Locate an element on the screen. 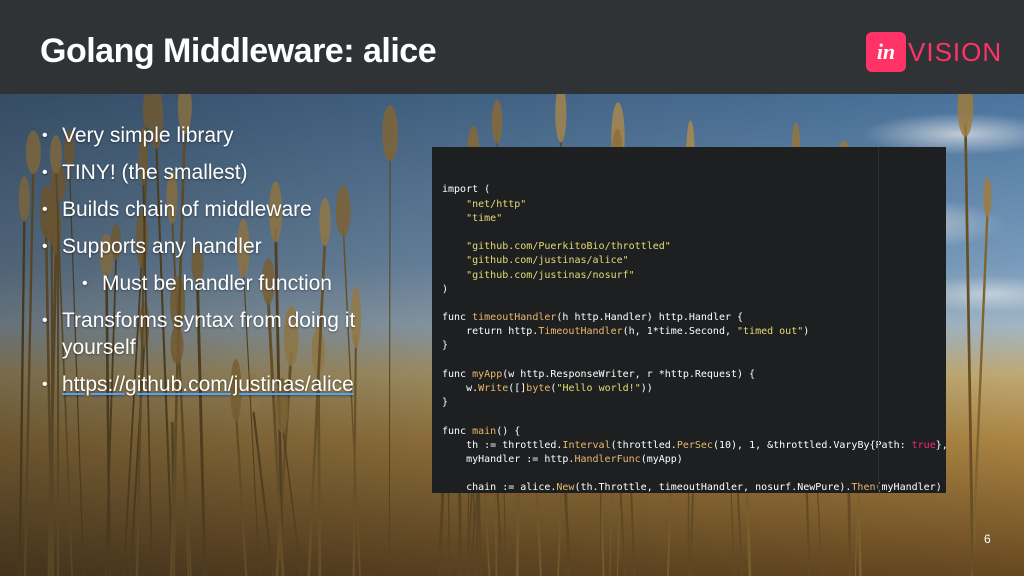 Image resolution: width=1024 pixels, height=576 pixels. bullet-item: Transforms syntax from doing it yourself is located at coordinates (220, 334).